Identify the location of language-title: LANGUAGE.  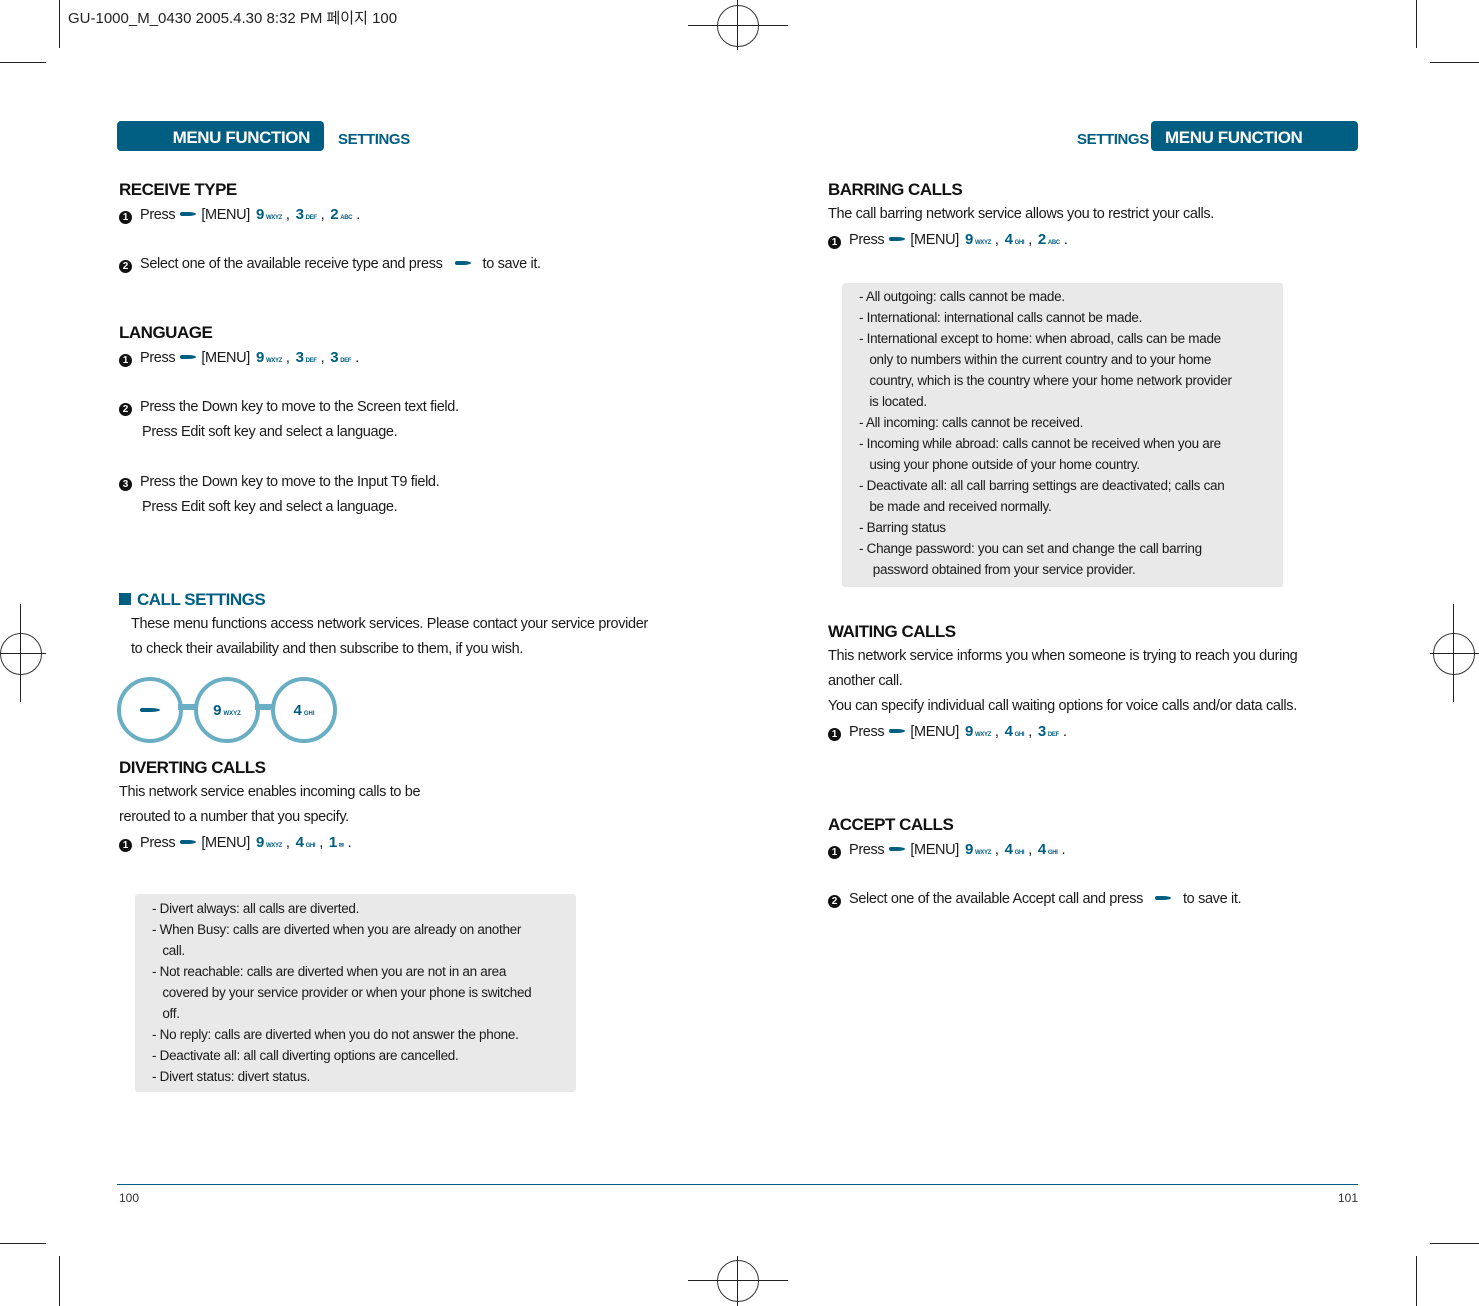
(166, 332).